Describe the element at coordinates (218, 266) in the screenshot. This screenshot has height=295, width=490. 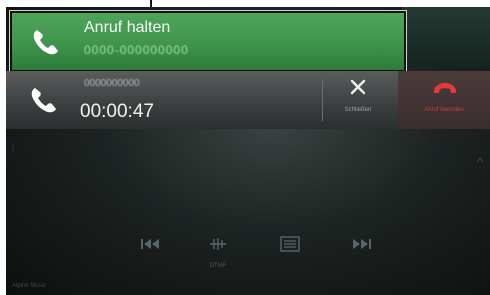
I see `dtmf-label: DTMF` at that location.